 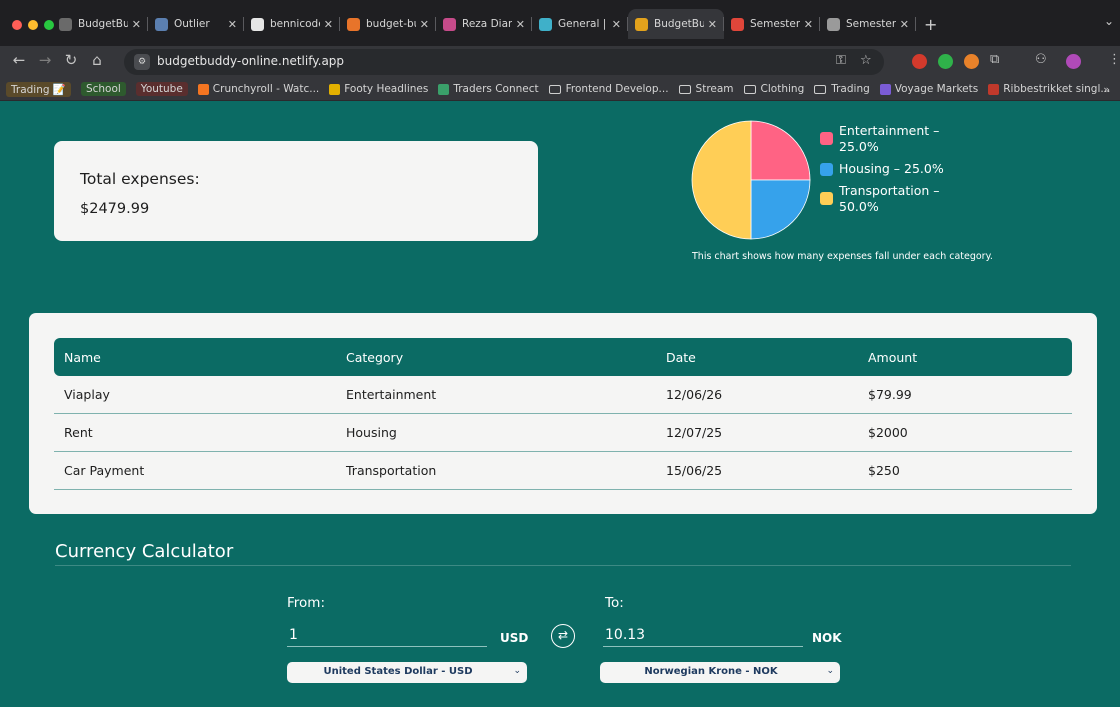 I want to click on table-header: Name Category Date Amount, so click(x=563, y=357).